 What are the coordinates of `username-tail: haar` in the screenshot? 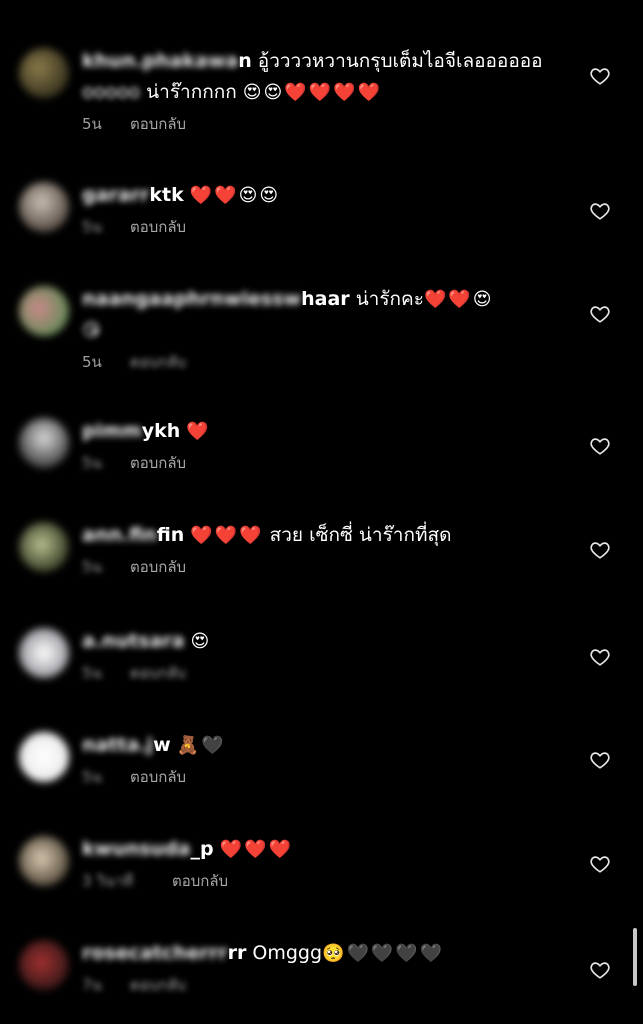 It's located at (325, 299).